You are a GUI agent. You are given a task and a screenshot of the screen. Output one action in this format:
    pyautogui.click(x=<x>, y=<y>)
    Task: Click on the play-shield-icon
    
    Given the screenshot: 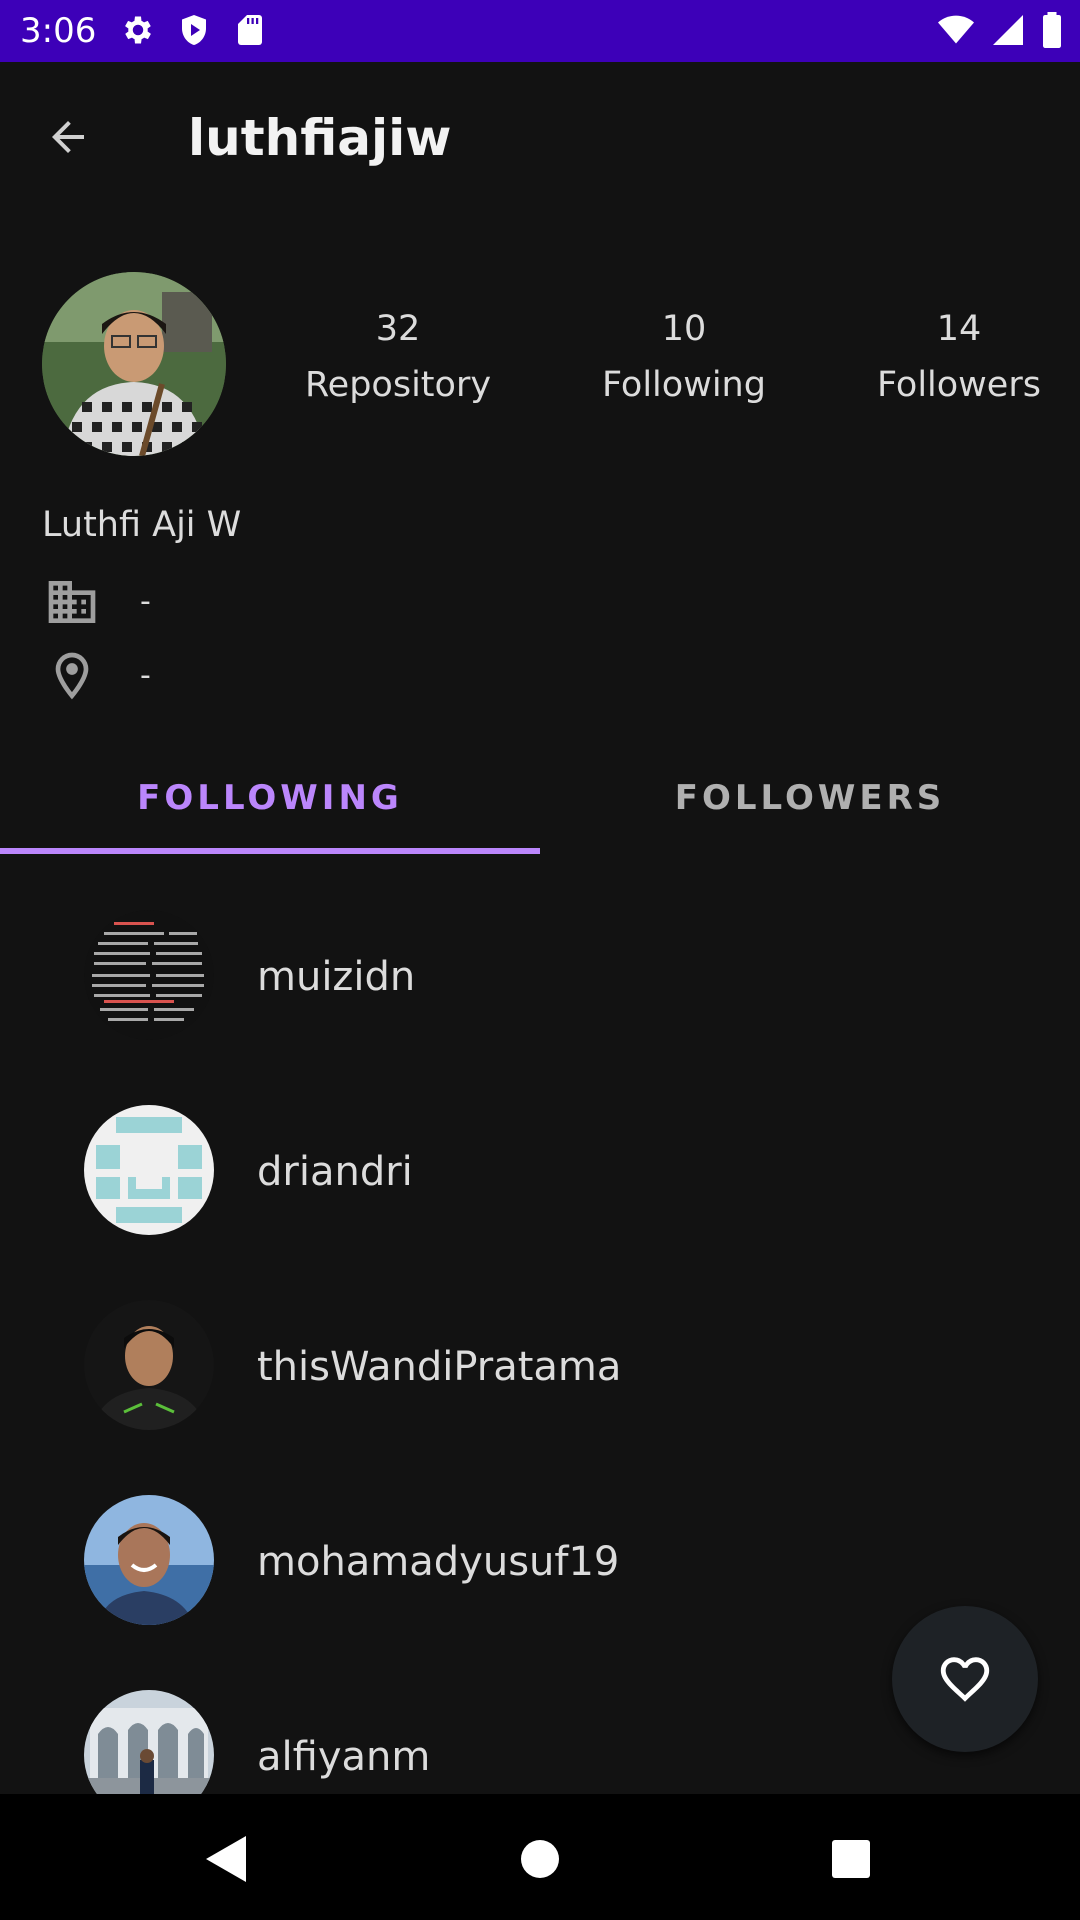 What is the action you would take?
    pyautogui.click(x=194, y=30)
    